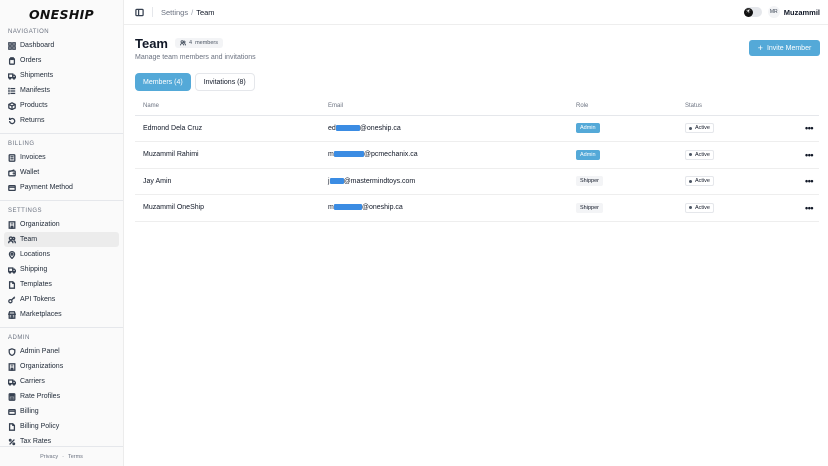 This screenshot has height=466, width=828. What do you see at coordinates (40, 426) in the screenshot?
I see `sidebar-item-label: Billing Policy` at bounding box center [40, 426].